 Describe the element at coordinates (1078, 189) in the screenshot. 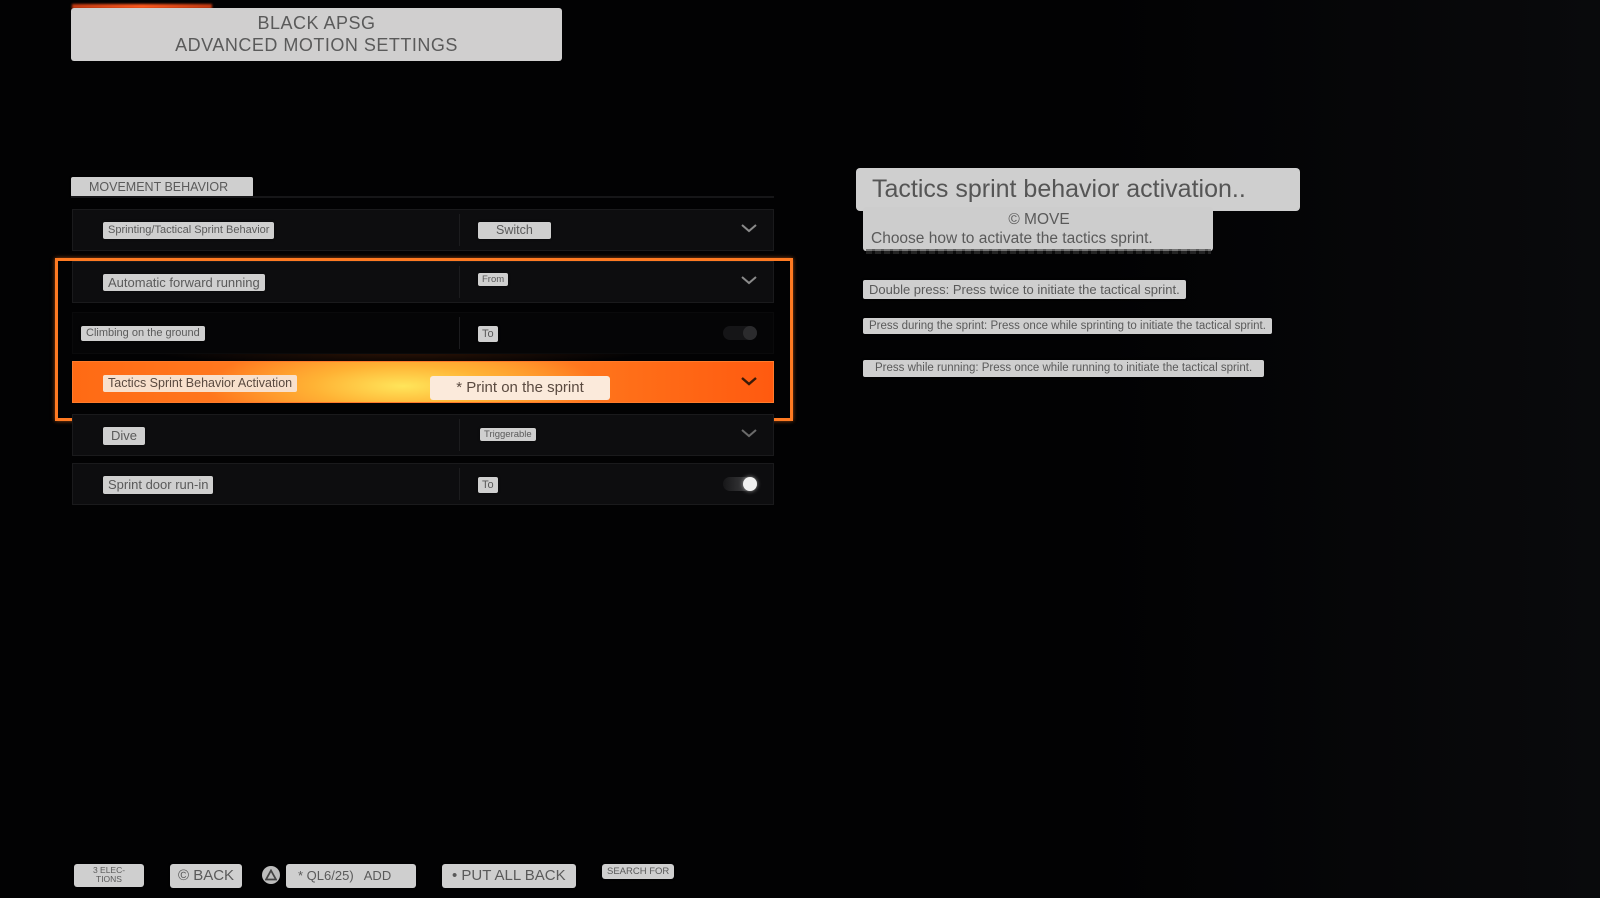

I see `description-title: Tactics sprint behavior activation..` at that location.